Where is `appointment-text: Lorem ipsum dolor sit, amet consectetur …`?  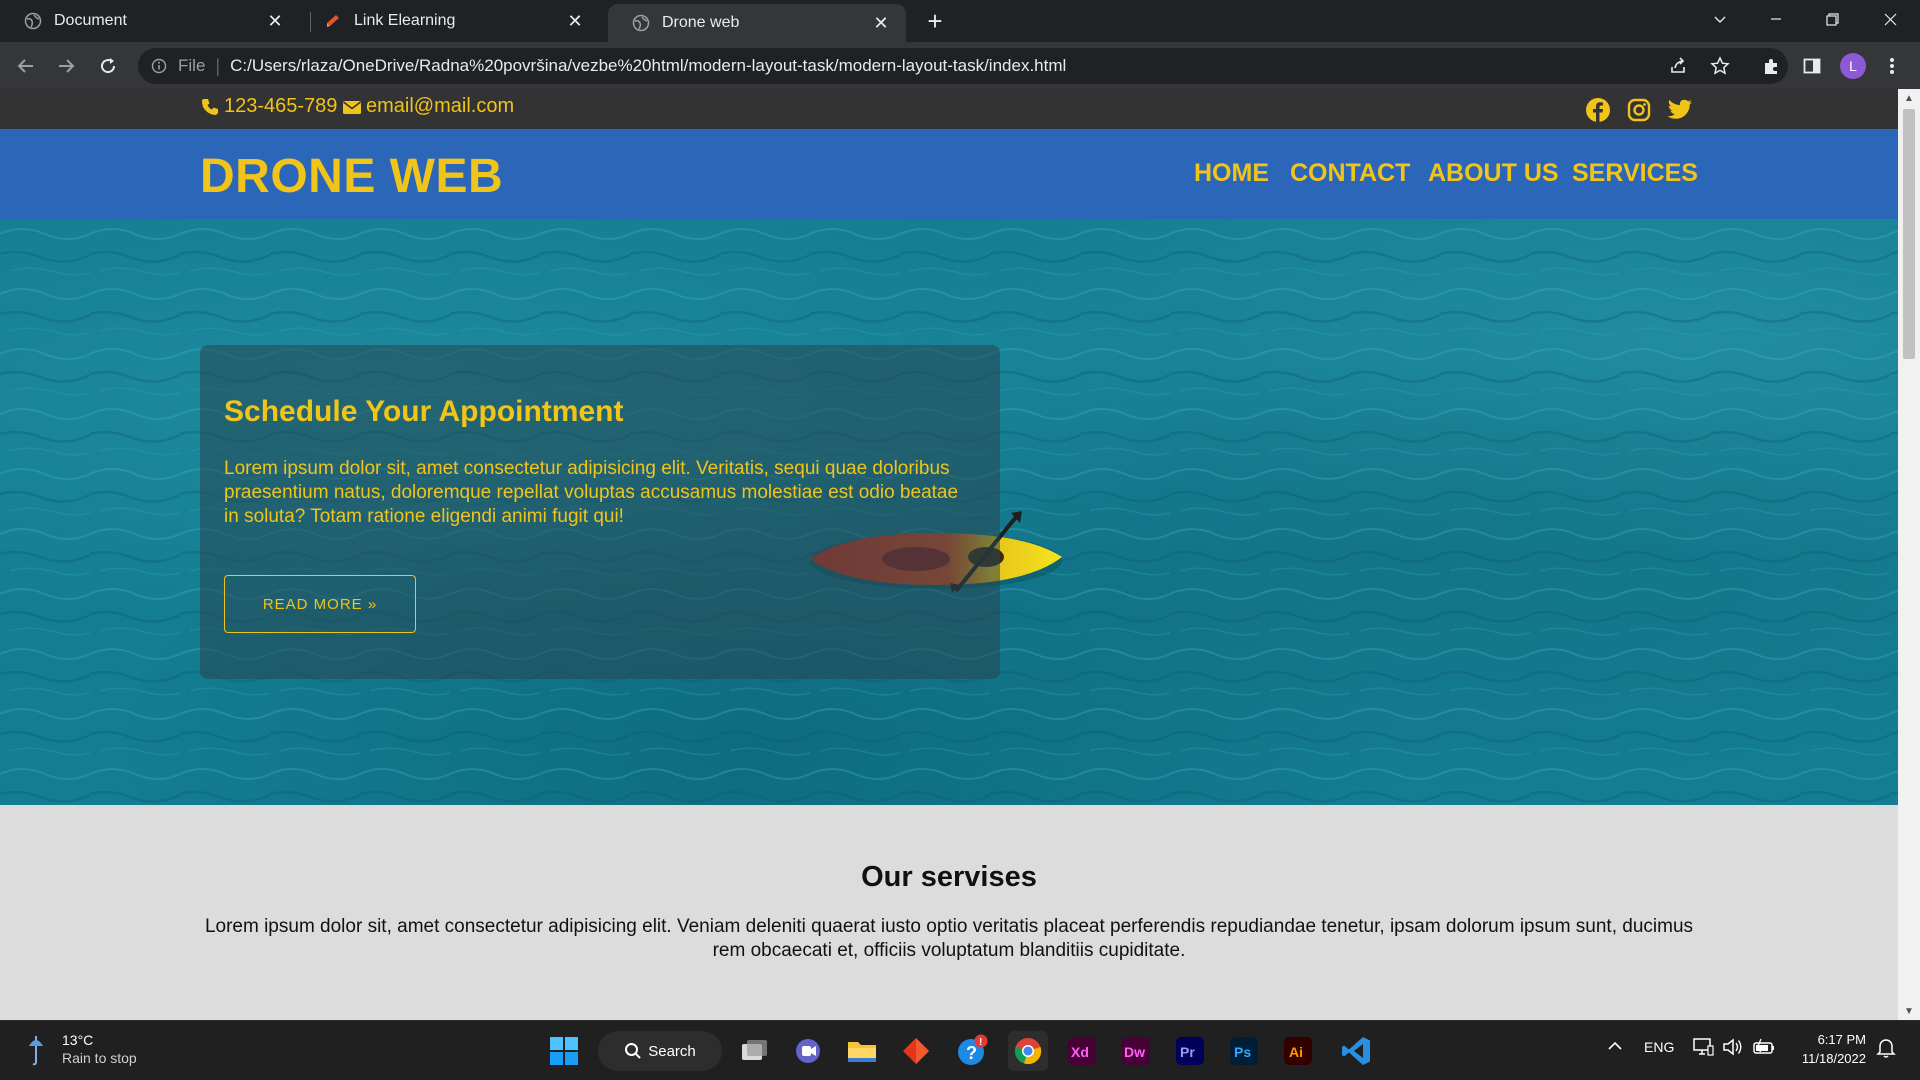
appointment-text: Lorem ipsum dolor sit, amet consectetur … is located at coordinates (591, 492).